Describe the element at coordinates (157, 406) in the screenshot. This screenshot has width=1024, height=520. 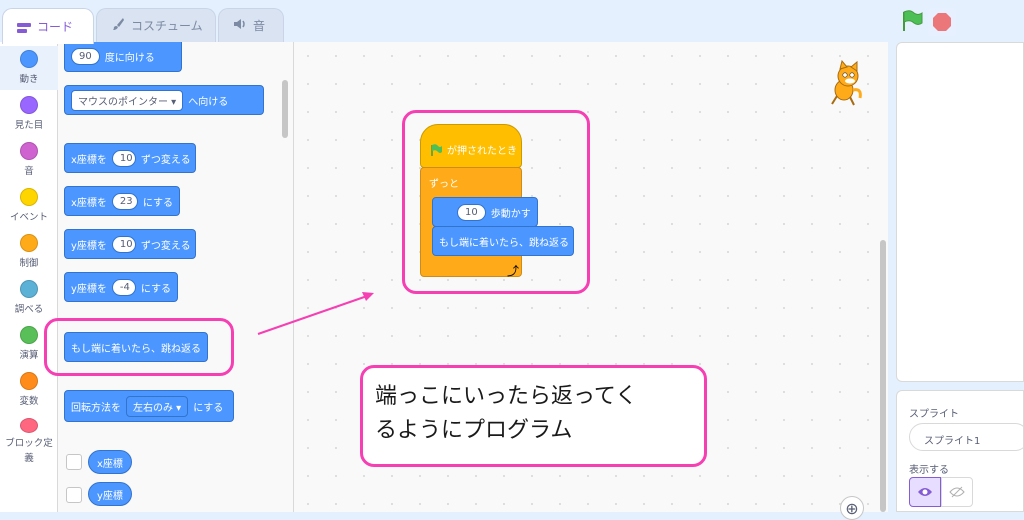
I see `rotation-style-dropdown: 左右のみ ▾` at that location.